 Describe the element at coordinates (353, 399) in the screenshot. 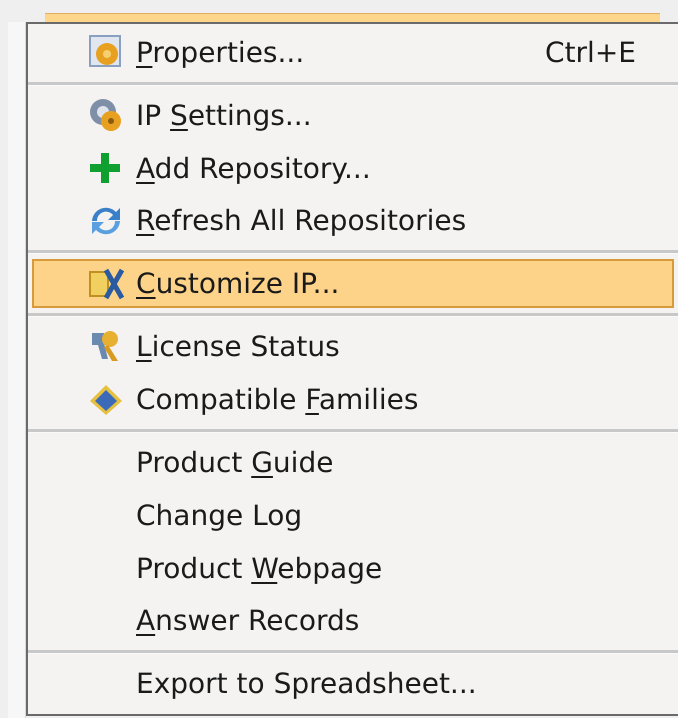

I see `menu-item: Compatible Families` at that location.